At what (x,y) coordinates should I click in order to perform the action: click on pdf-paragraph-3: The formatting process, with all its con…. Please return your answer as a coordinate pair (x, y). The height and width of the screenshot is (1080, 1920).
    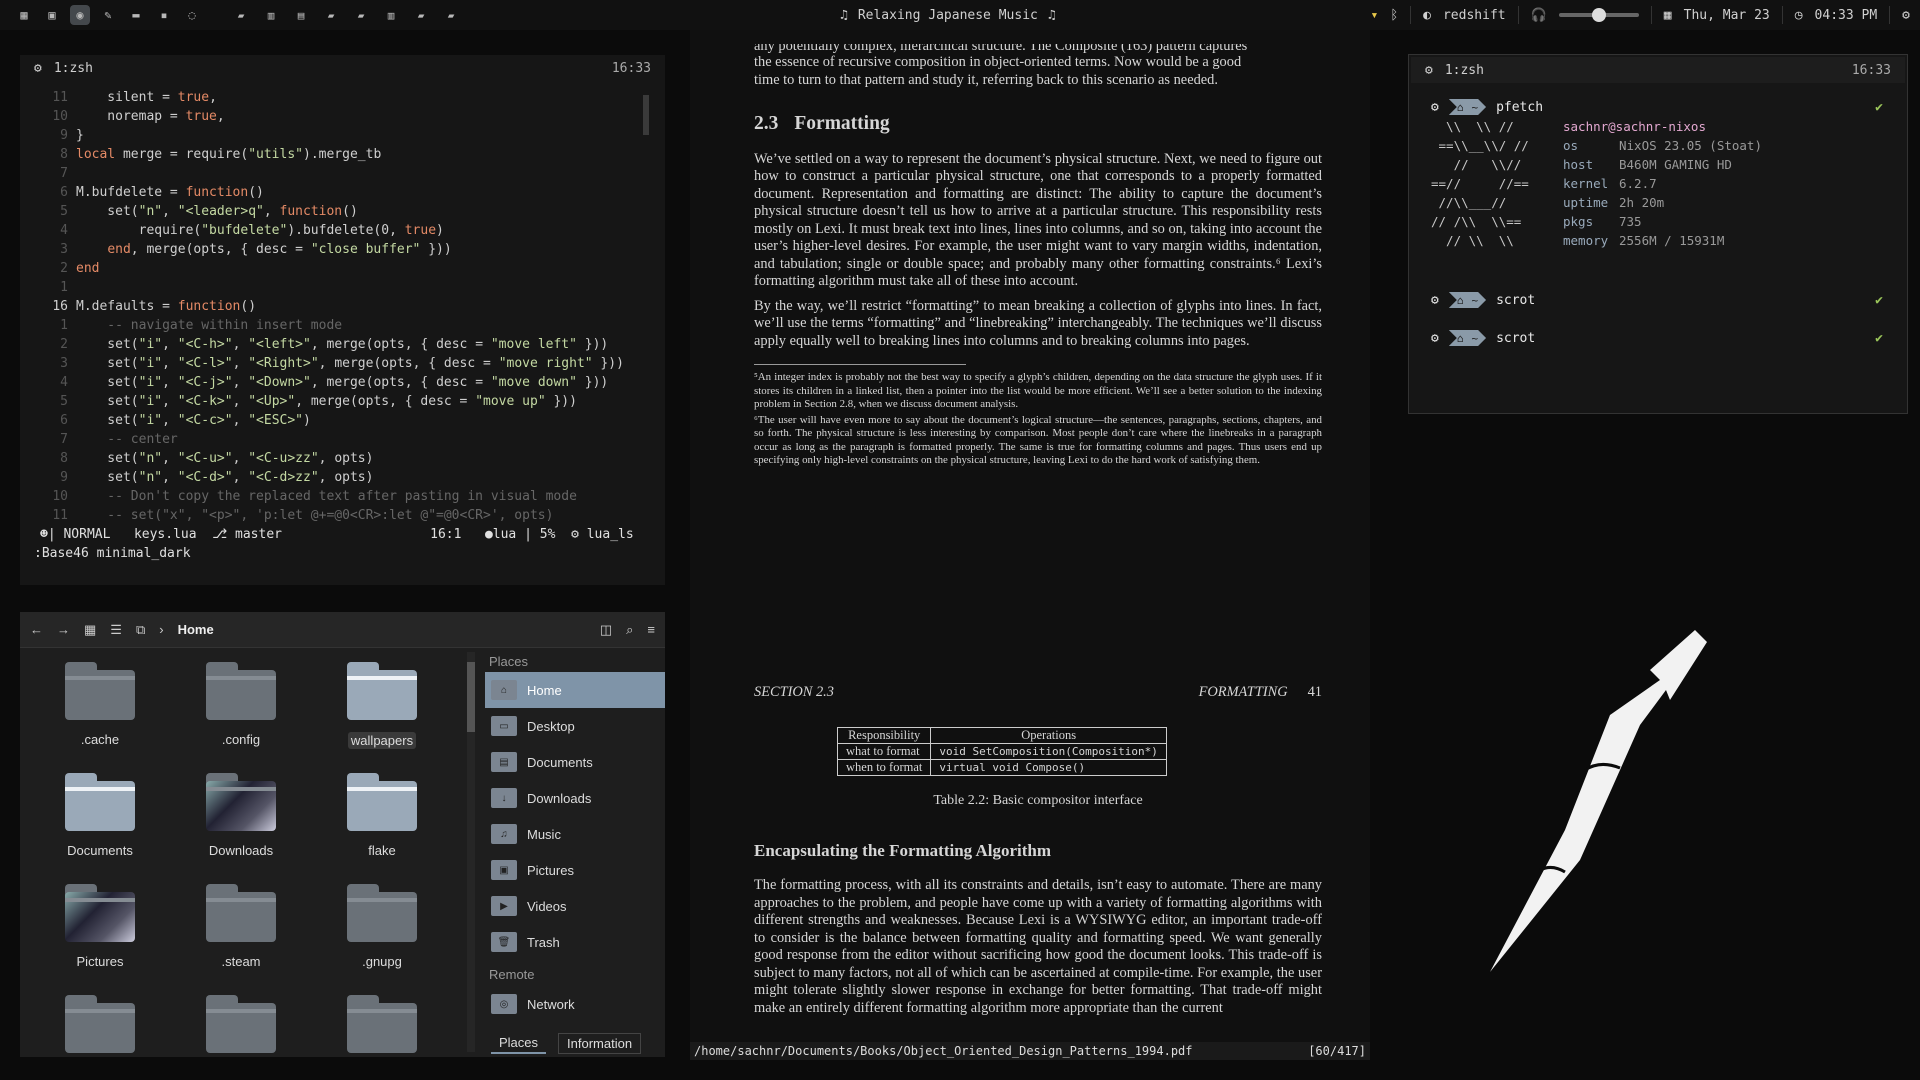
    Looking at the image, I should click on (1038, 946).